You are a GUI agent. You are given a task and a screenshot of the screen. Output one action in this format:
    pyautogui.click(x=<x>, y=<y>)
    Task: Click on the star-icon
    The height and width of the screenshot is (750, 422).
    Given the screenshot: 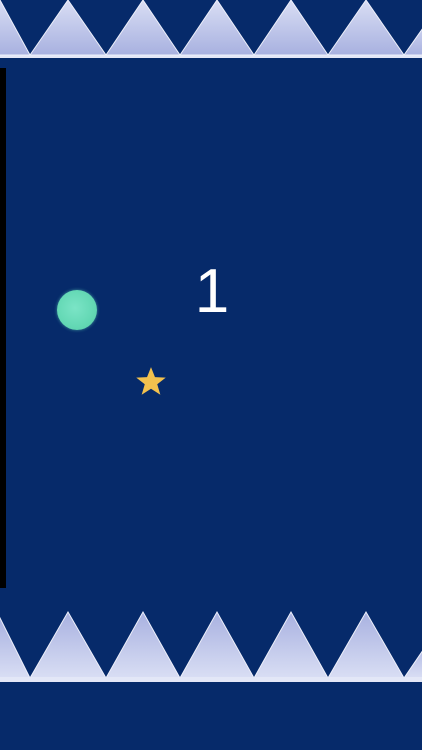 What is the action you would take?
    pyautogui.click(x=151, y=381)
    